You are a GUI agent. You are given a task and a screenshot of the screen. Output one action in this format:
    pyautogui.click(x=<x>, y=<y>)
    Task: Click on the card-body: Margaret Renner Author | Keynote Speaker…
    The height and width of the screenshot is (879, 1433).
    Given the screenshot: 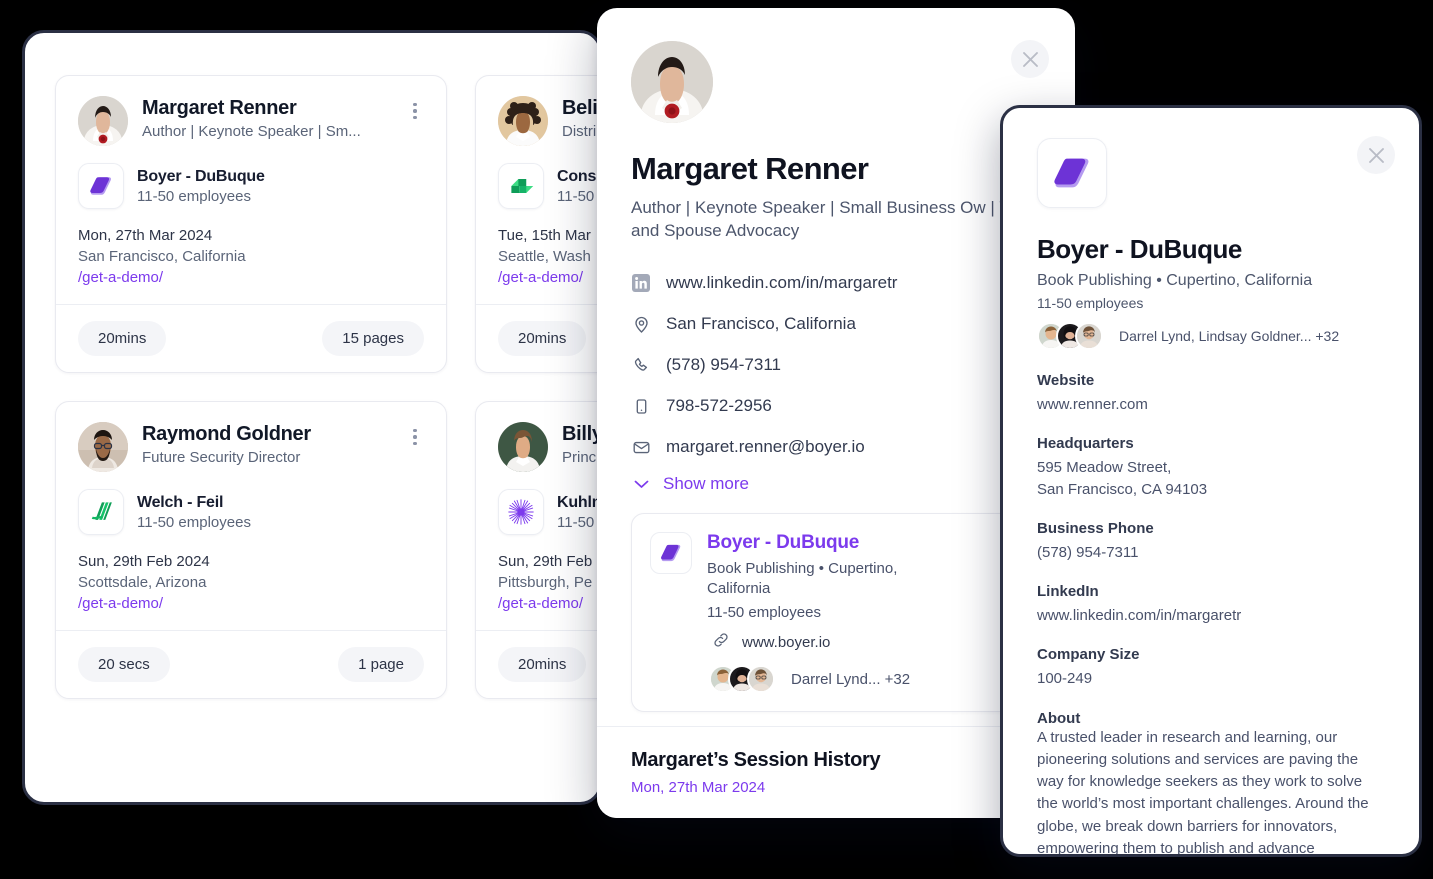 What is the action you would take?
    pyautogui.click(x=251, y=190)
    